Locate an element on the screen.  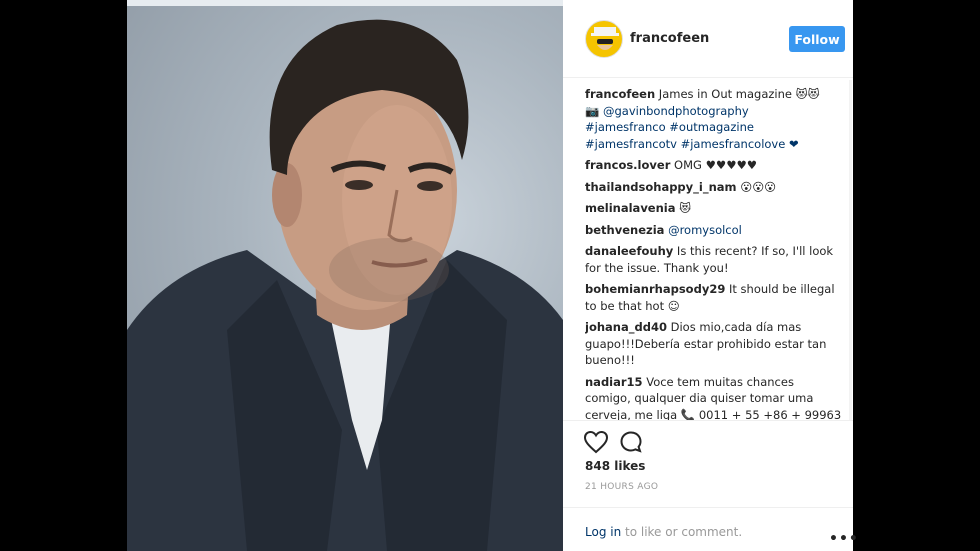
list-item: thailandsohappy_i_nam 😮😮😮 is located at coordinates (714, 187).